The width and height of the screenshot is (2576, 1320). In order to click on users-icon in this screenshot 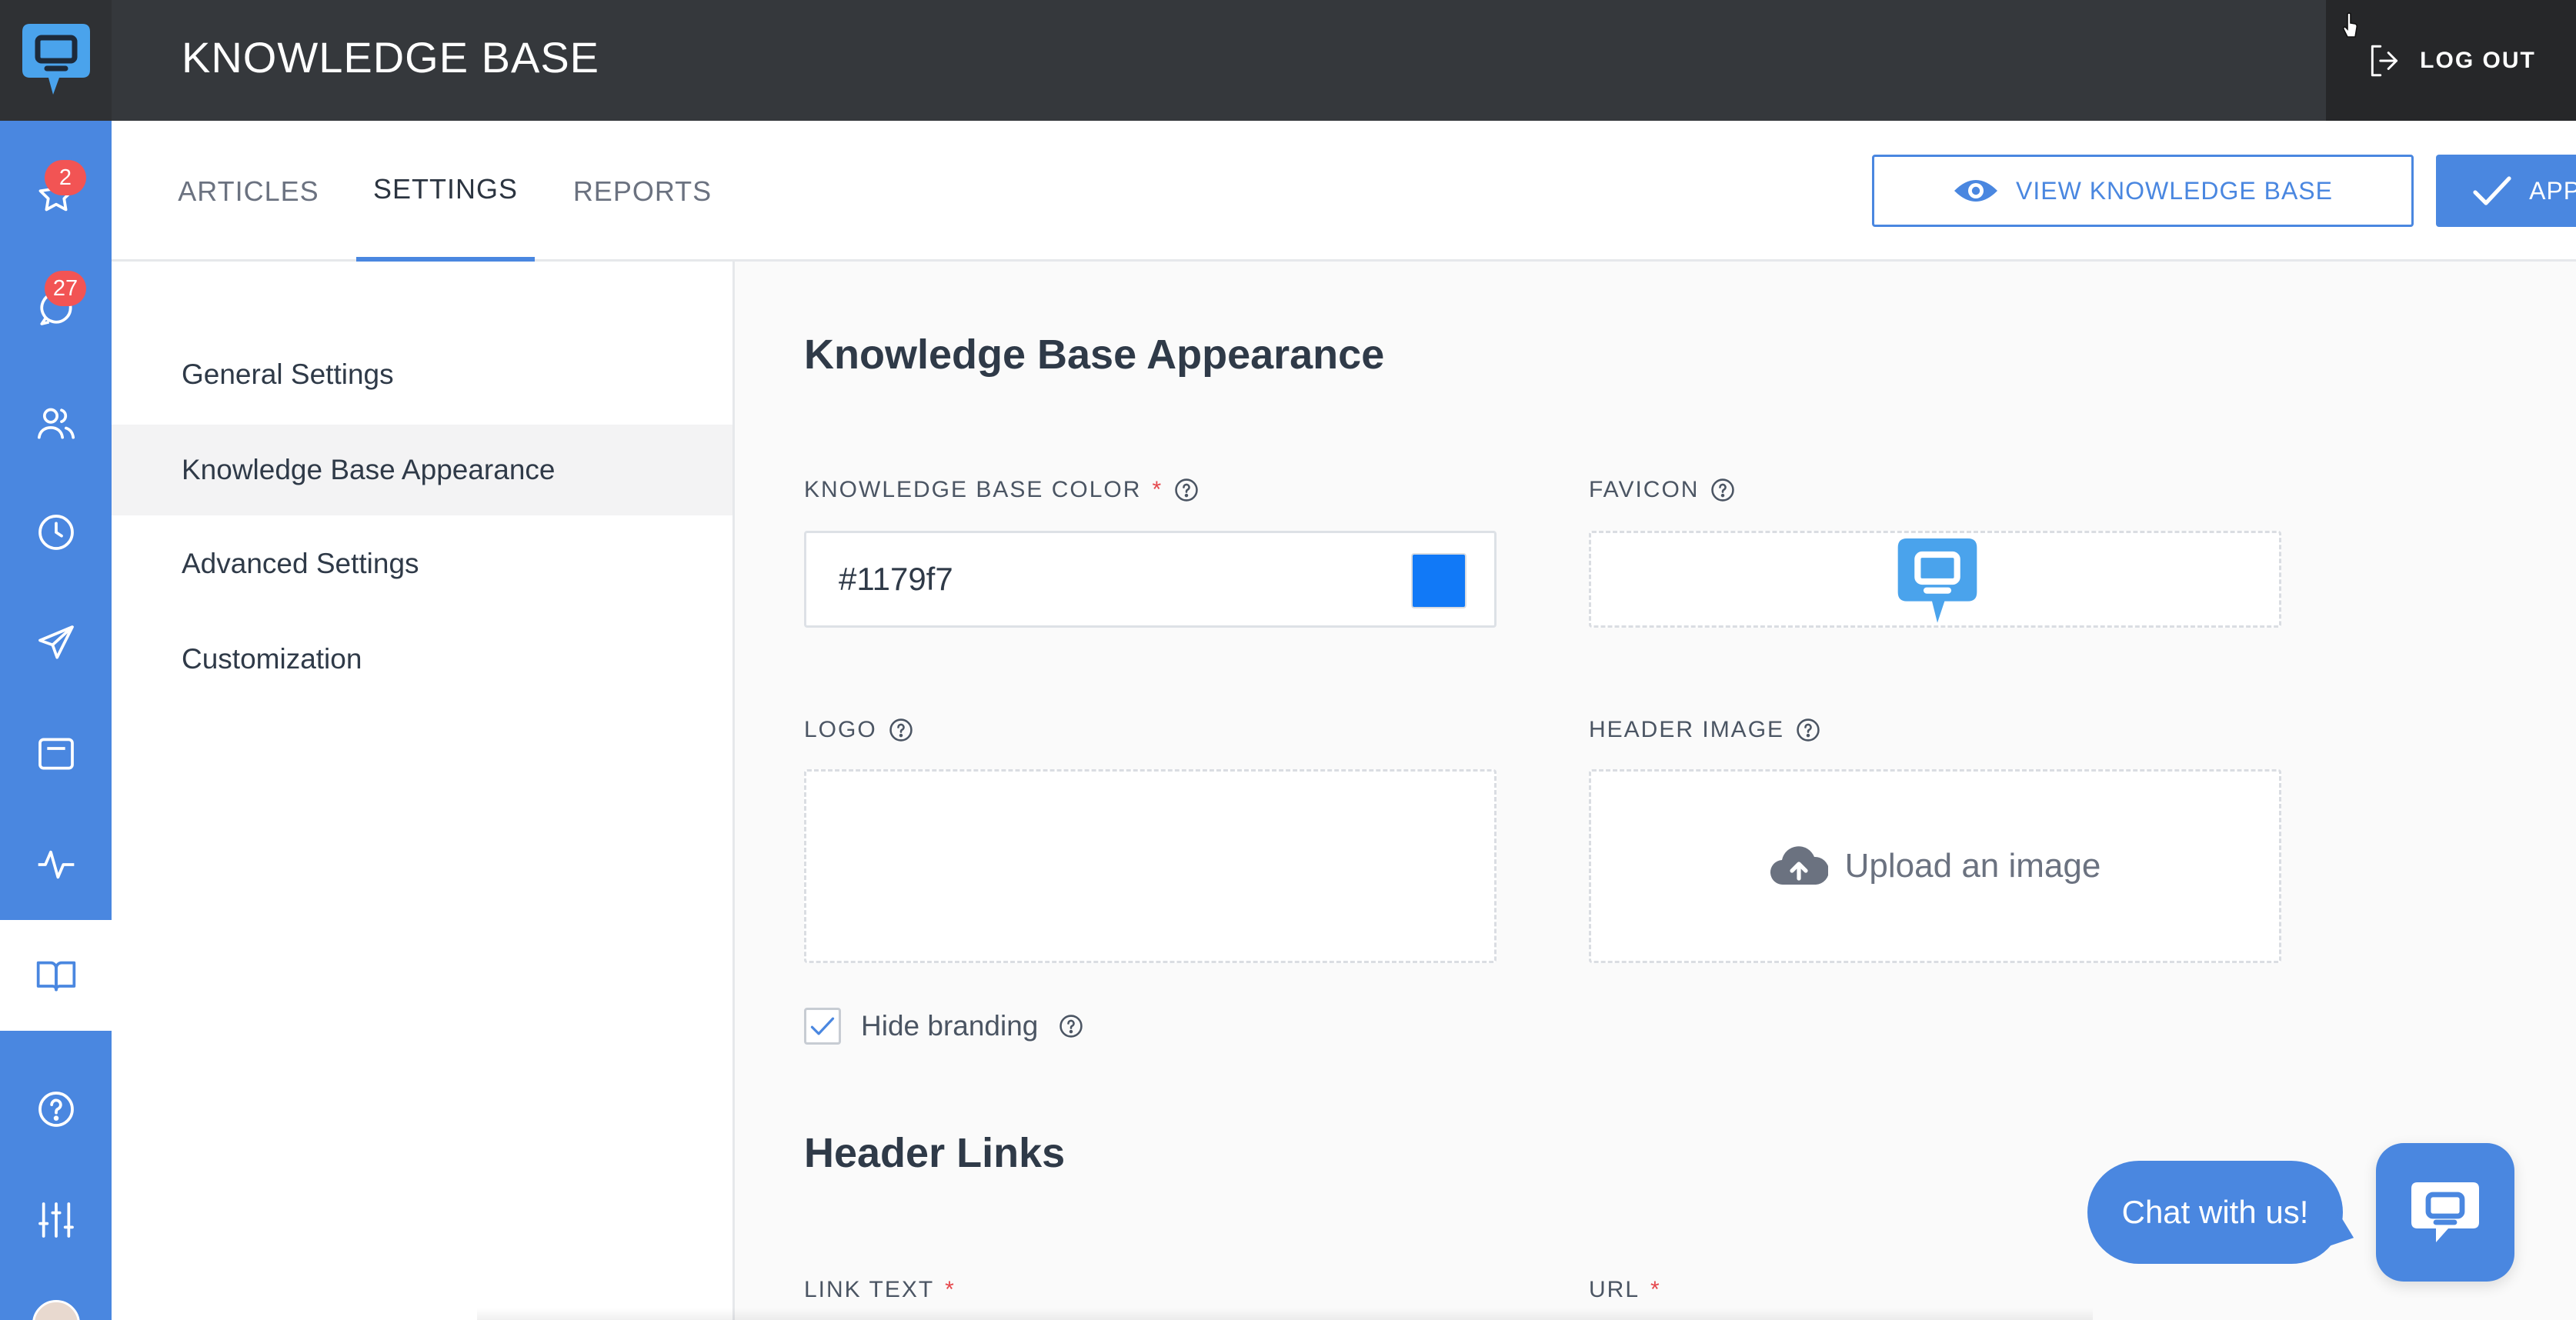, I will do `click(56, 424)`.